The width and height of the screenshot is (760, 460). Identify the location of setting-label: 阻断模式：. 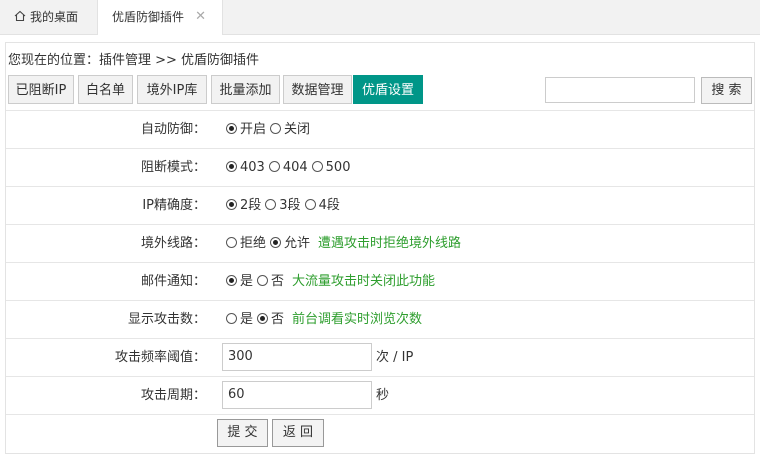
(173, 167).